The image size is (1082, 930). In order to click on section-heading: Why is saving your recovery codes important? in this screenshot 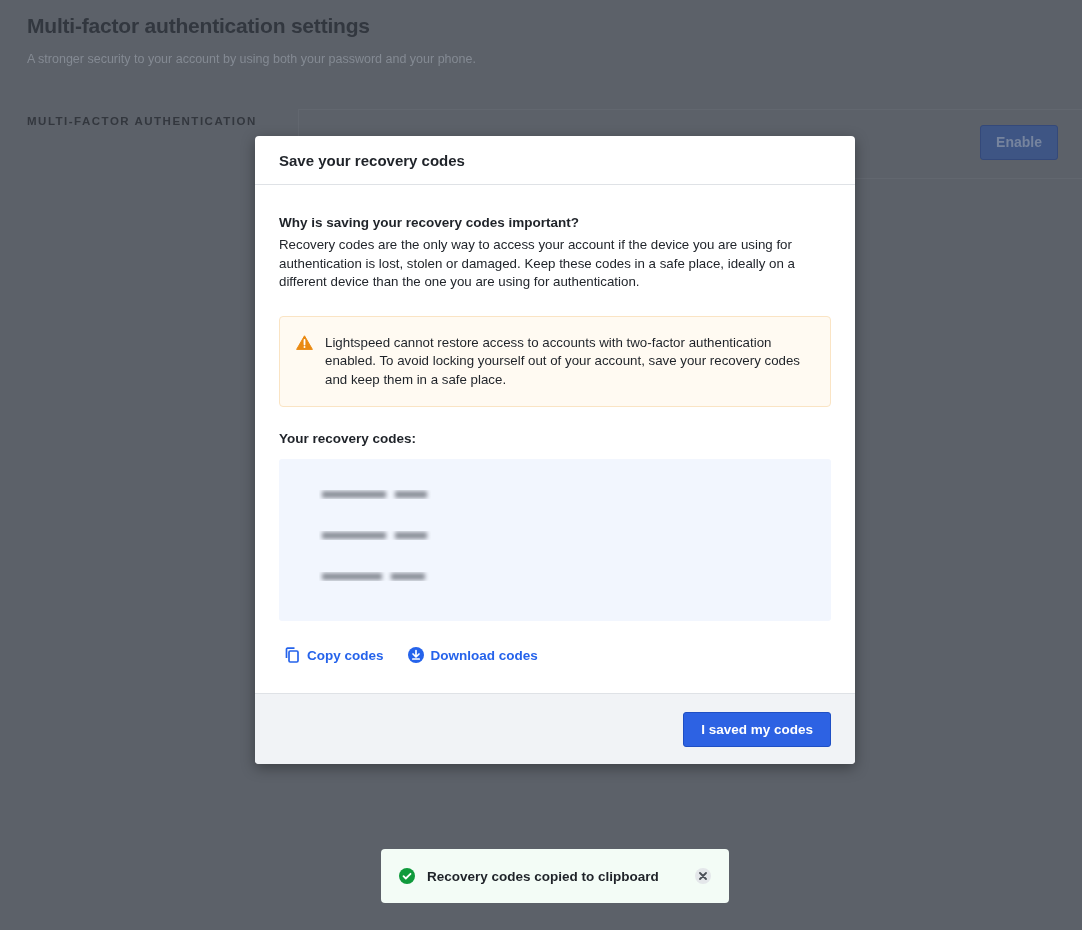, I will do `click(430, 222)`.